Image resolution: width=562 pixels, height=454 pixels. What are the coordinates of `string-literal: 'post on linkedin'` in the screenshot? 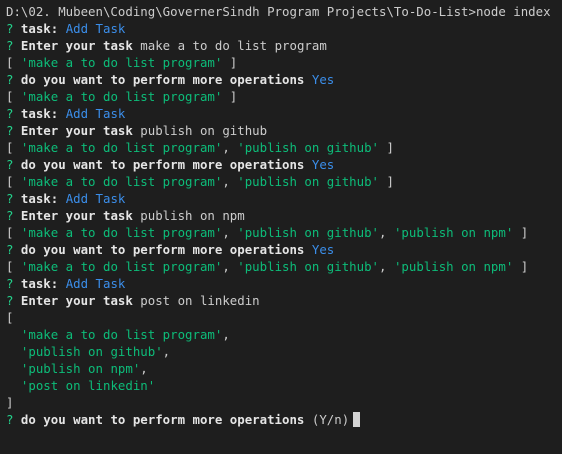 It's located at (88, 385).